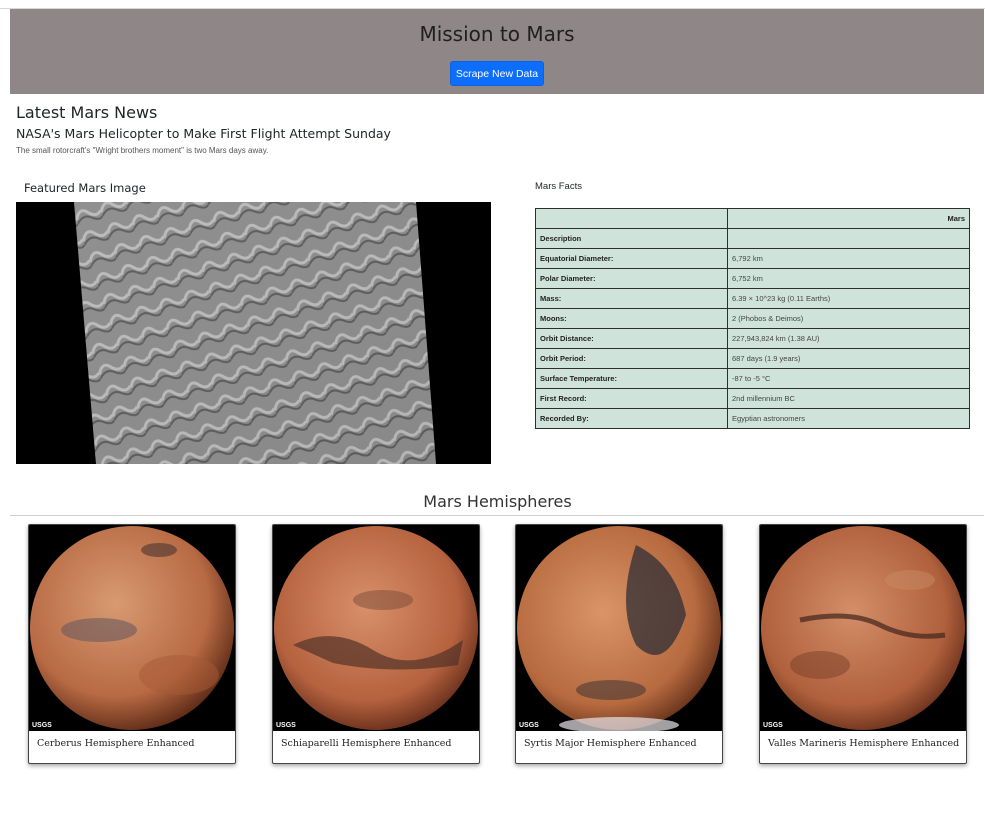  I want to click on table-row: Orbit Distance: 227,943,824 km (1.38 AU), so click(752, 338).